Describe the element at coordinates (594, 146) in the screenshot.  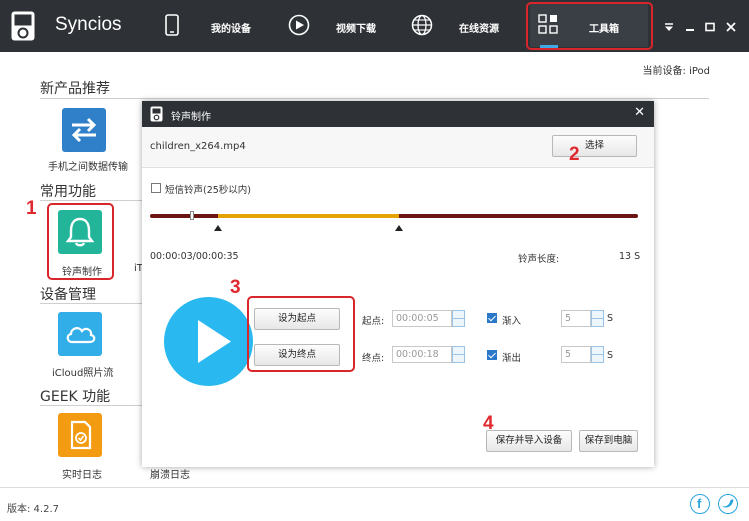
I see `choose-file-button: 选择` at that location.